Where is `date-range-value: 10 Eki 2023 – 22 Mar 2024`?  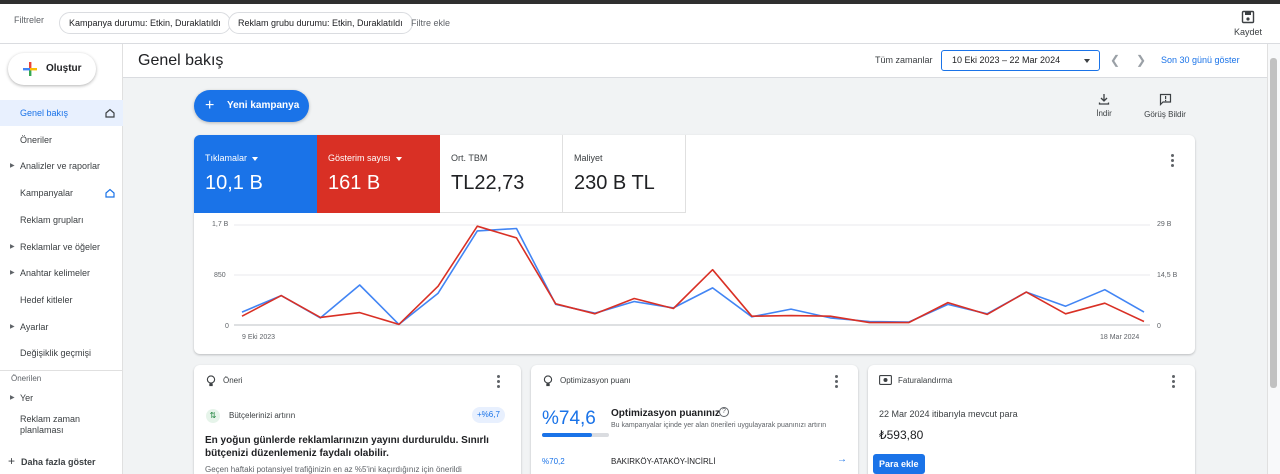 date-range-value: 10 Eki 2023 – 22 Mar 2024 is located at coordinates (1006, 60).